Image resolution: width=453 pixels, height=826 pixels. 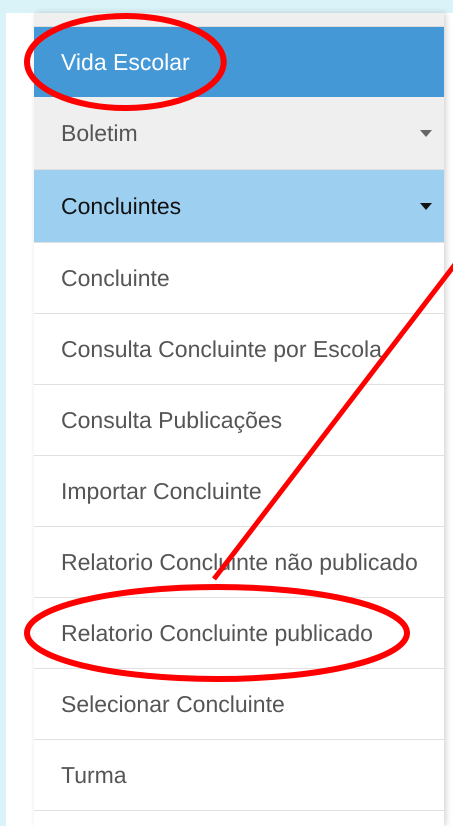 What do you see at coordinates (239, 704) in the screenshot?
I see `submenu-item: Selecionar Concluinte` at bounding box center [239, 704].